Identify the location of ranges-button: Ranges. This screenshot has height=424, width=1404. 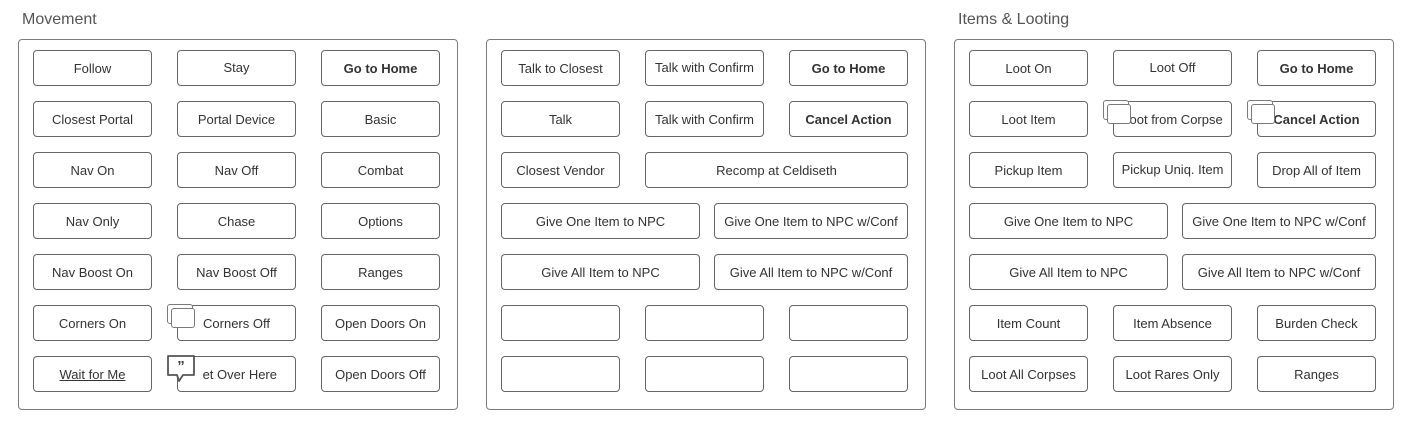
(380, 272).